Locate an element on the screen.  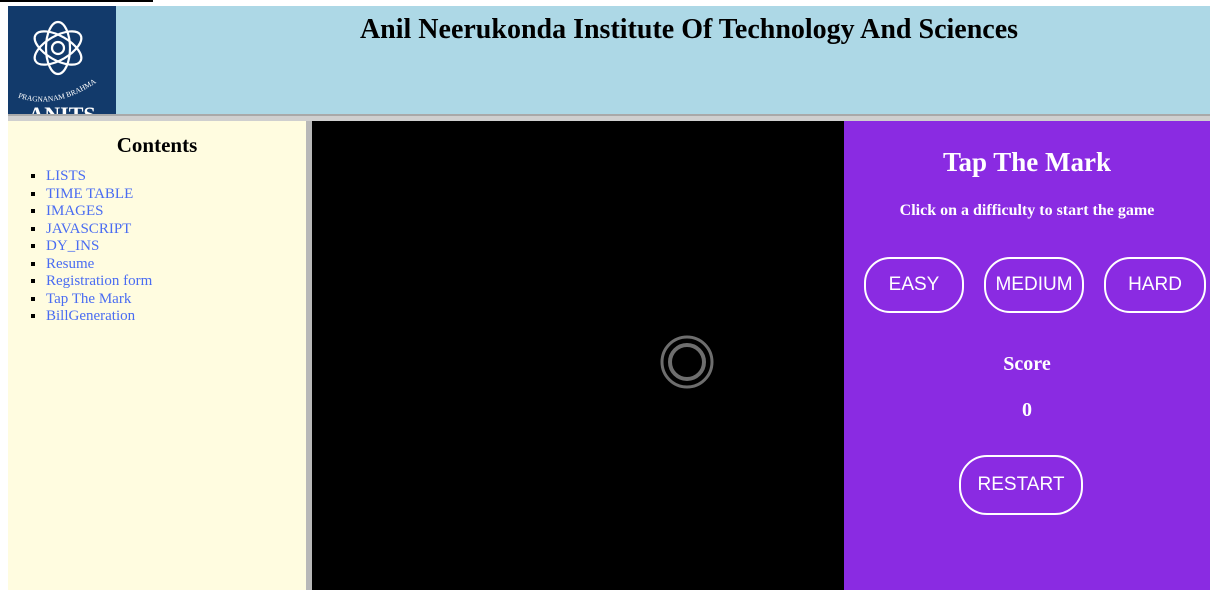
game-title: Tap The Mark is located at coordinates (1027, 162).